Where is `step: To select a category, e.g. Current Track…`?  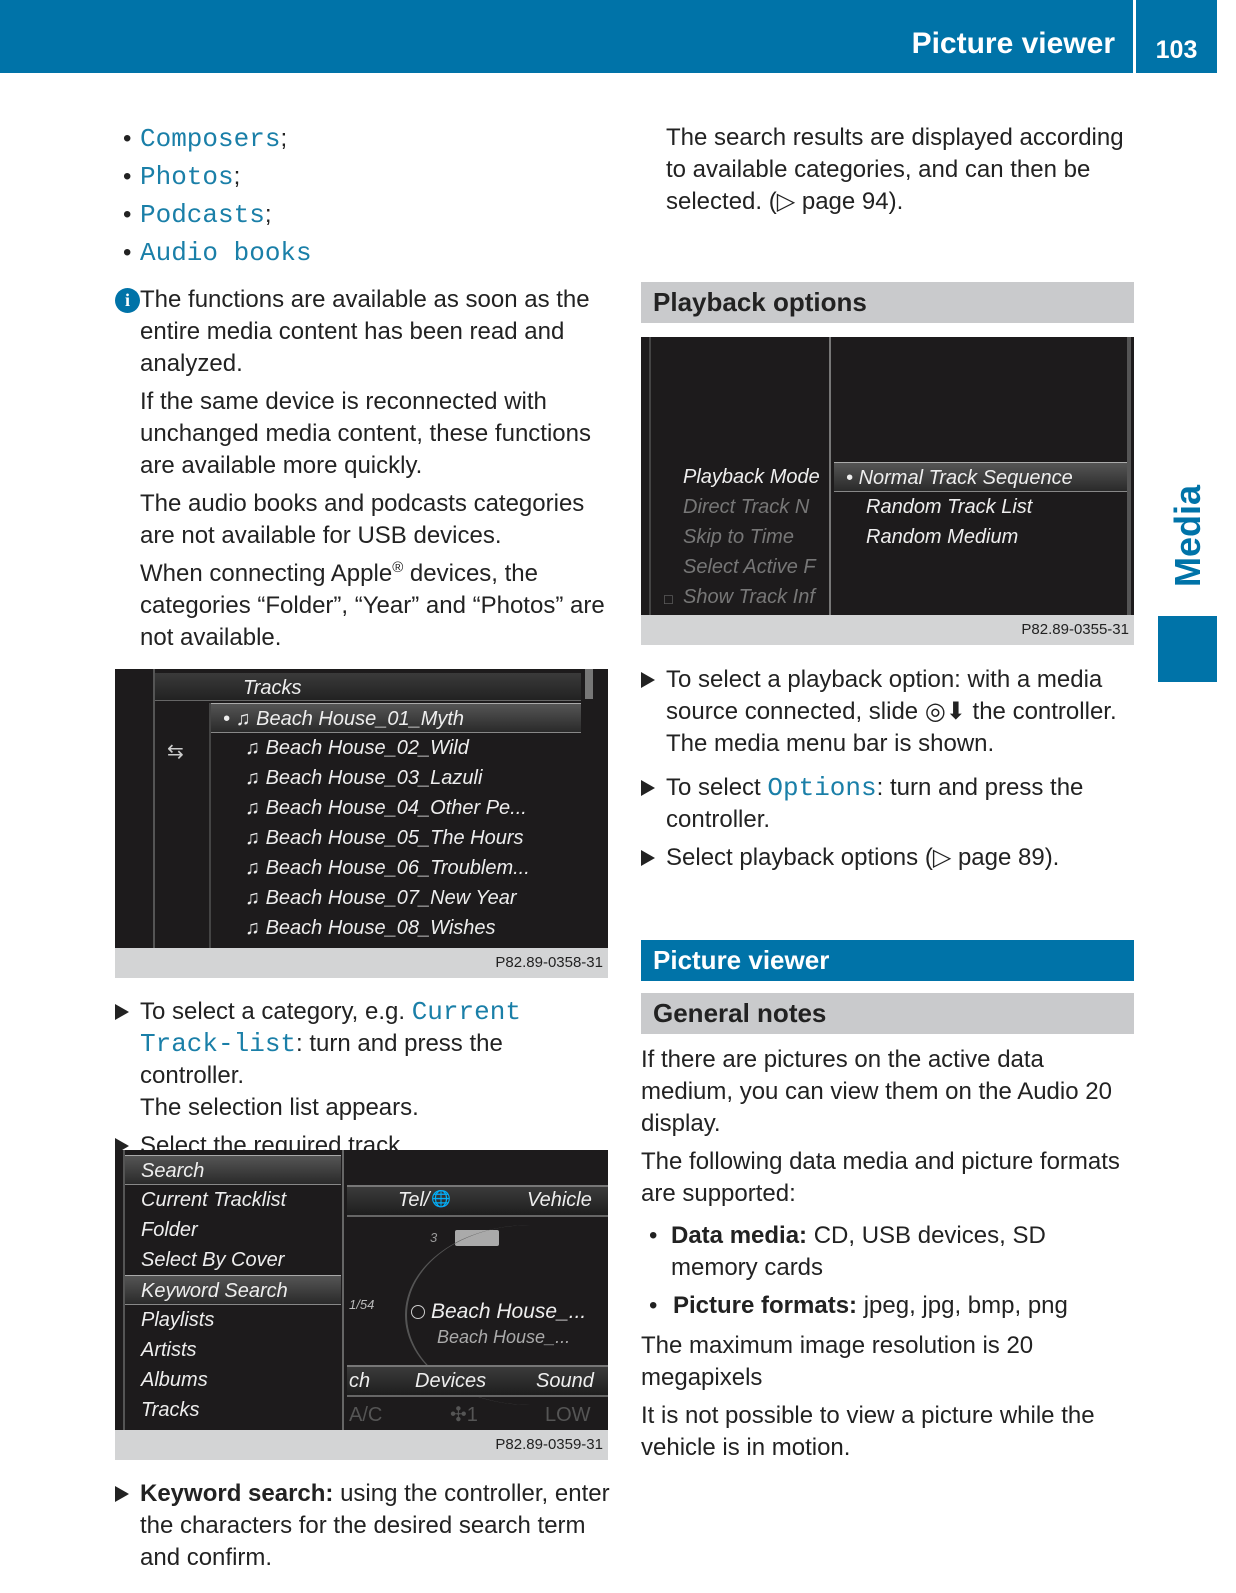
step: To select a category, e.g. Current Track… is located at coordinates (362, 1060).